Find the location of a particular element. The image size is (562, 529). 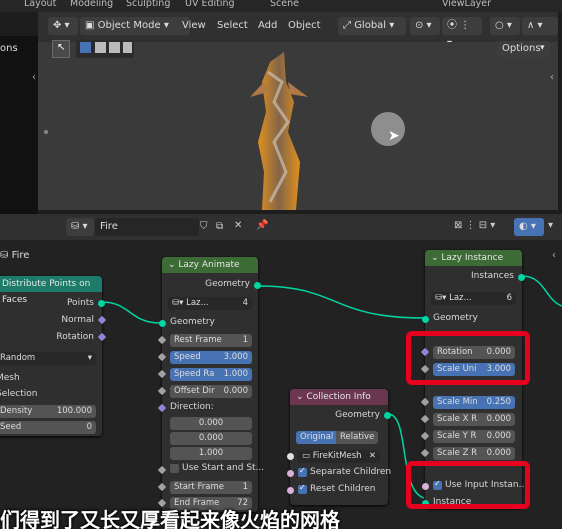

separate-children-checkbox: ✓ is located at coordinates (302, 471).